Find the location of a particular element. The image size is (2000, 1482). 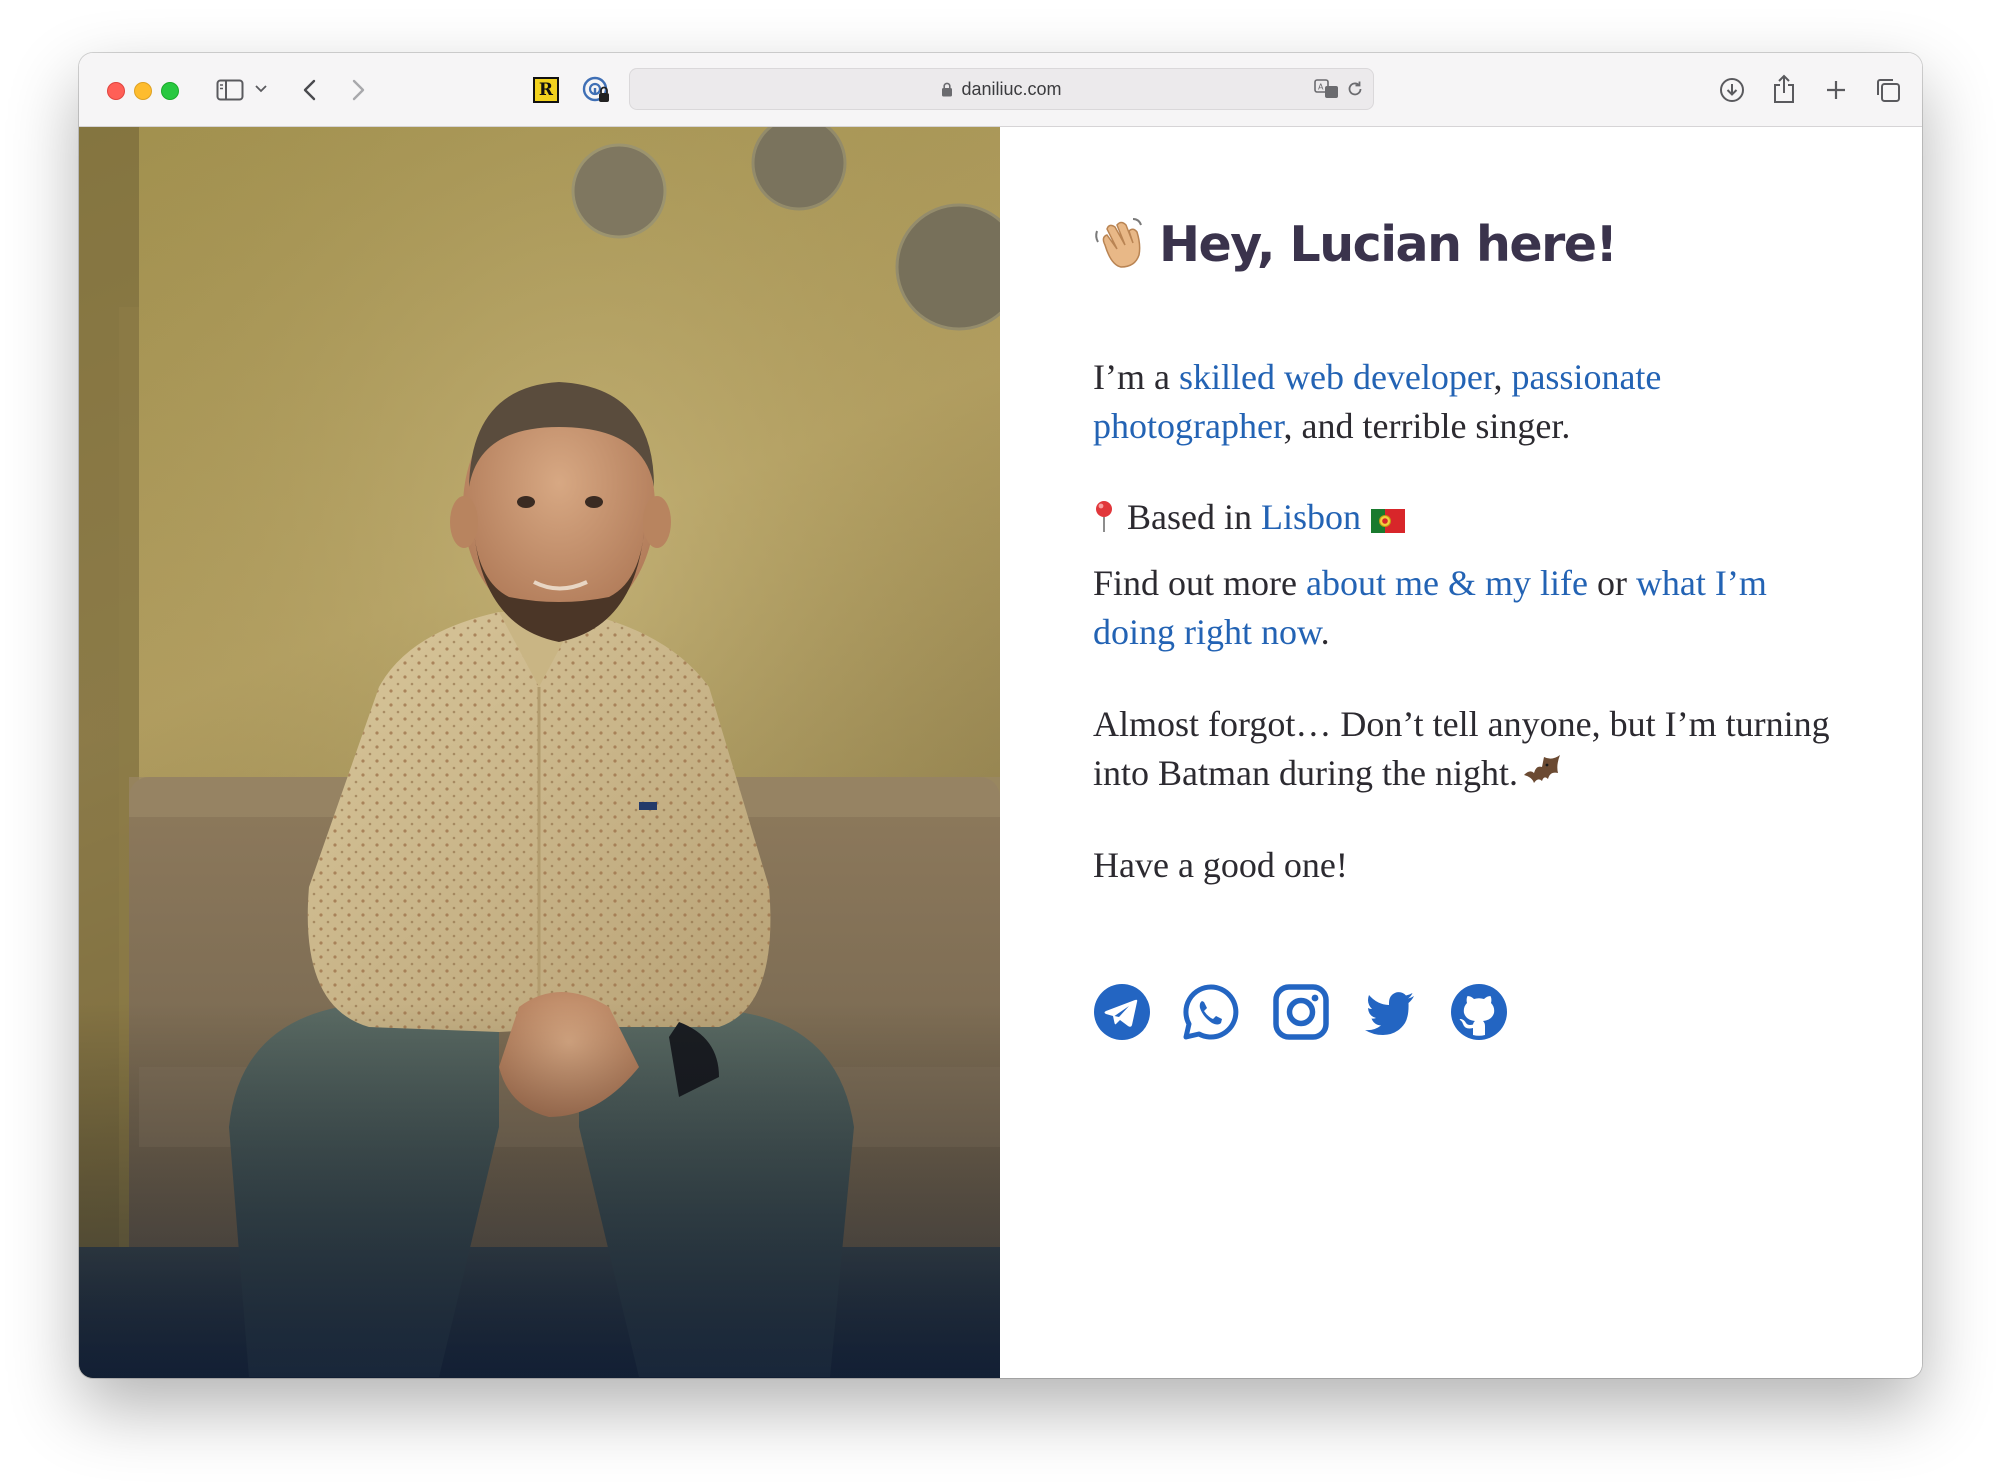

browser-toolbar: R daniliuc.com A is located at coordinates (1000, 90).